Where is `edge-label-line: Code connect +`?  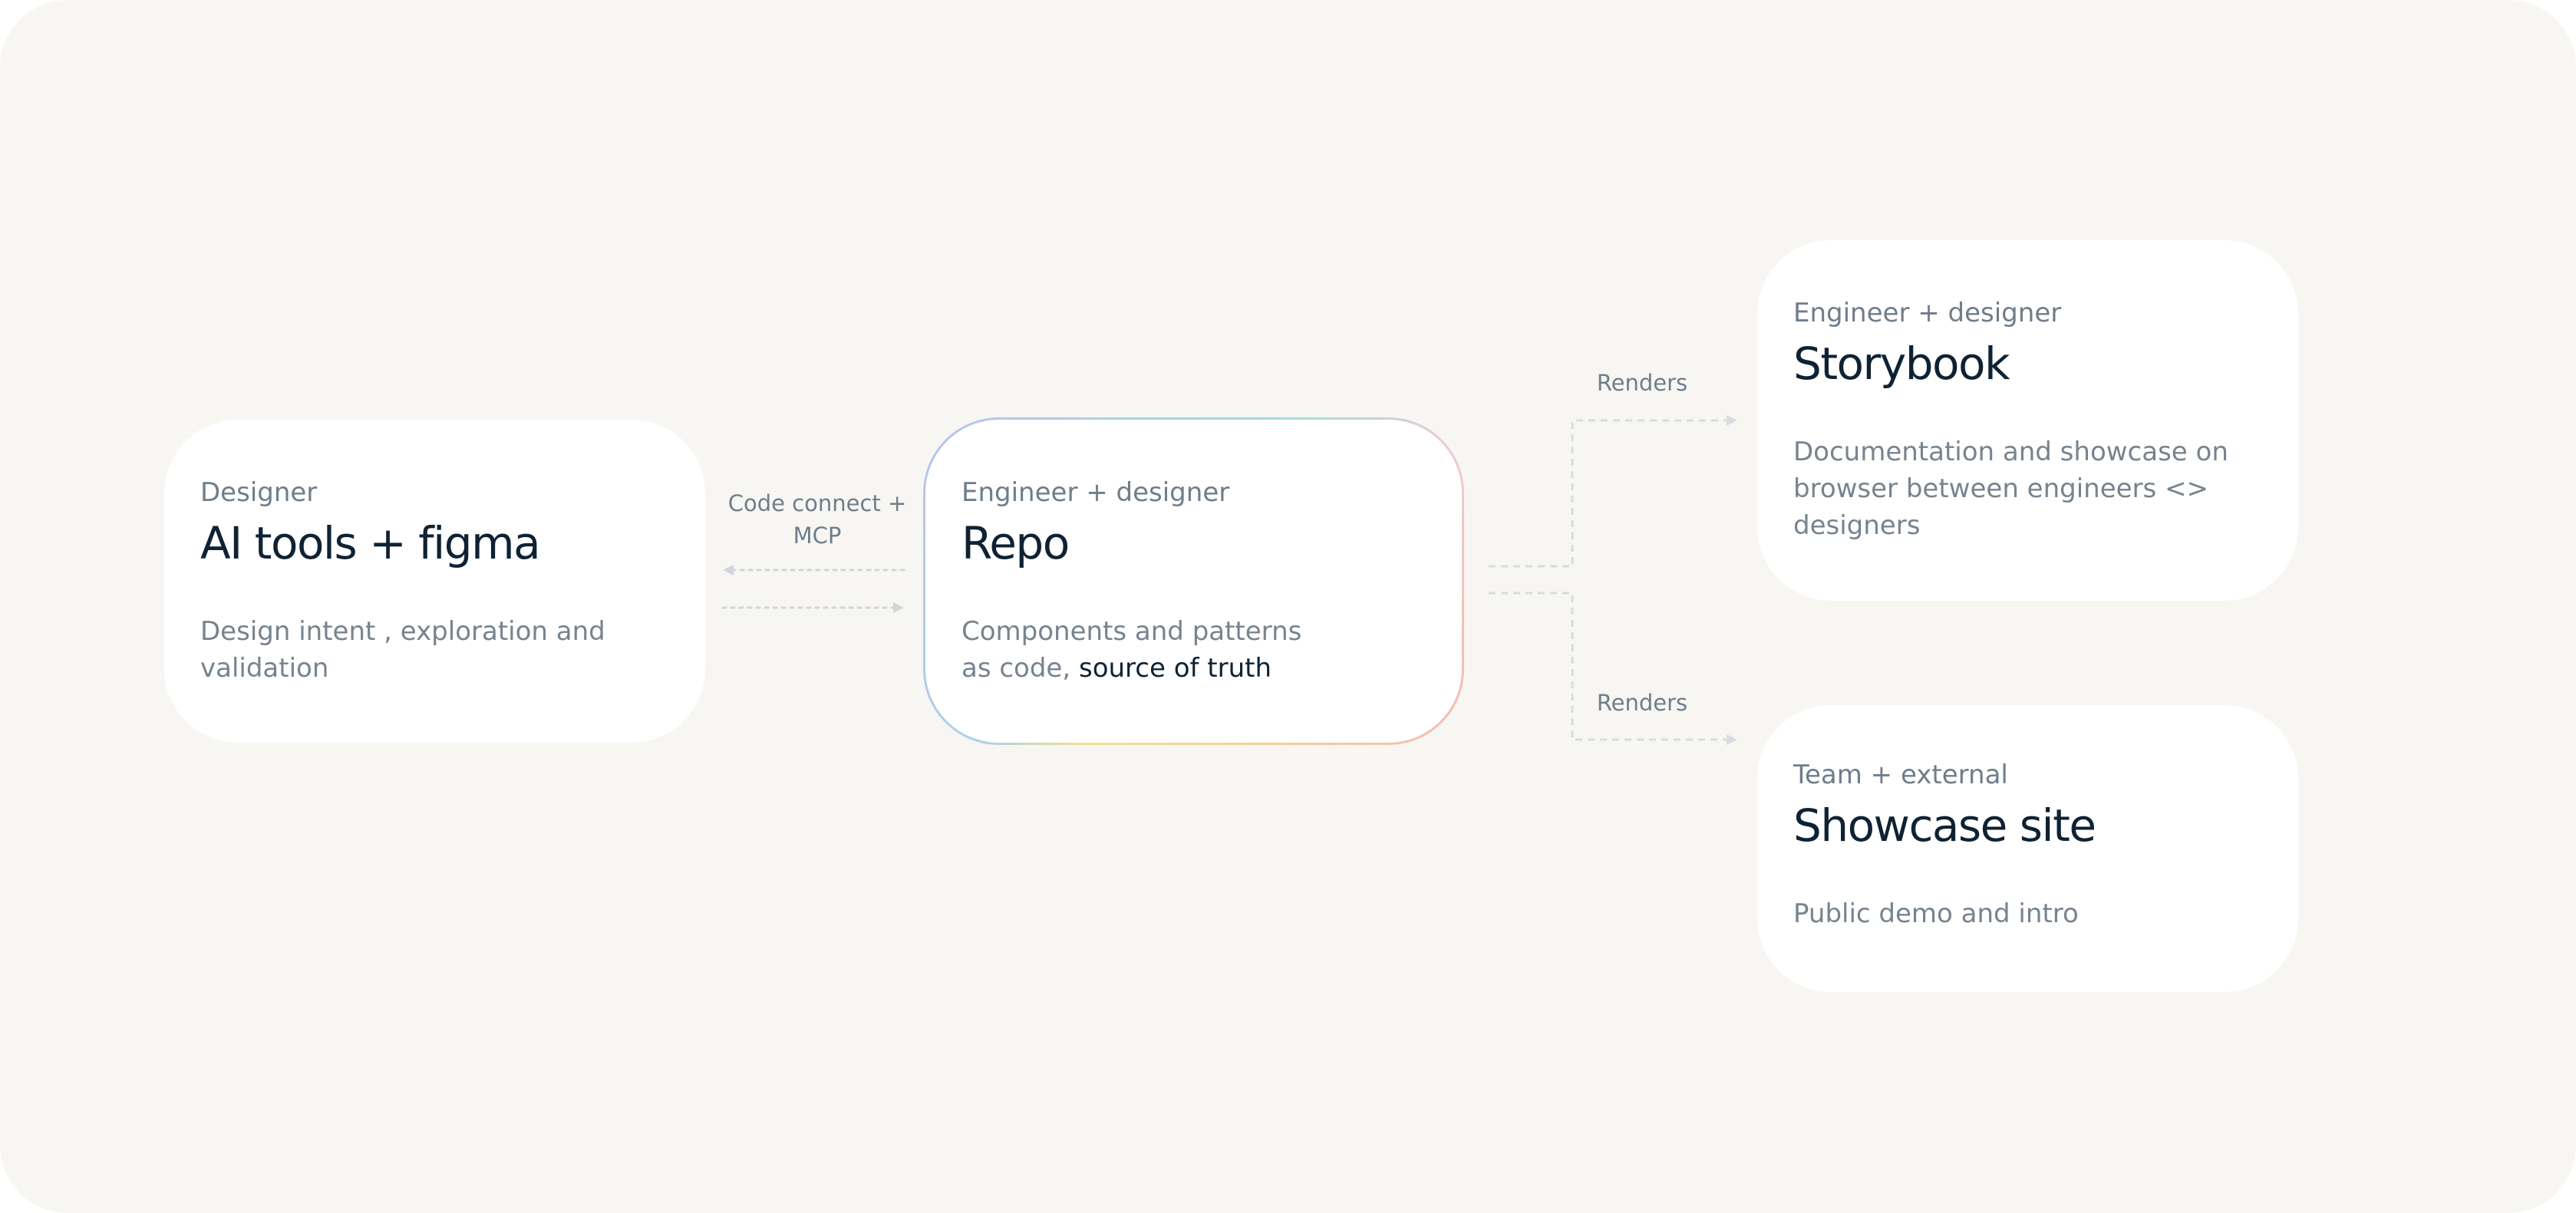
edge-label-line: Code connect + is located at coordinates (817, 503).